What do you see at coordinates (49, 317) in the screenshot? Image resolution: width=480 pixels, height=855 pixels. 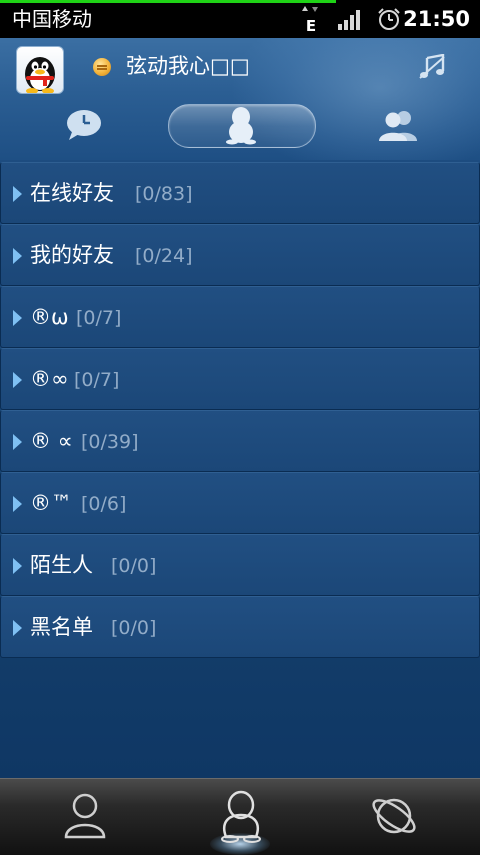 I see `group-name: ®ω` at bounding box center [49, 317].